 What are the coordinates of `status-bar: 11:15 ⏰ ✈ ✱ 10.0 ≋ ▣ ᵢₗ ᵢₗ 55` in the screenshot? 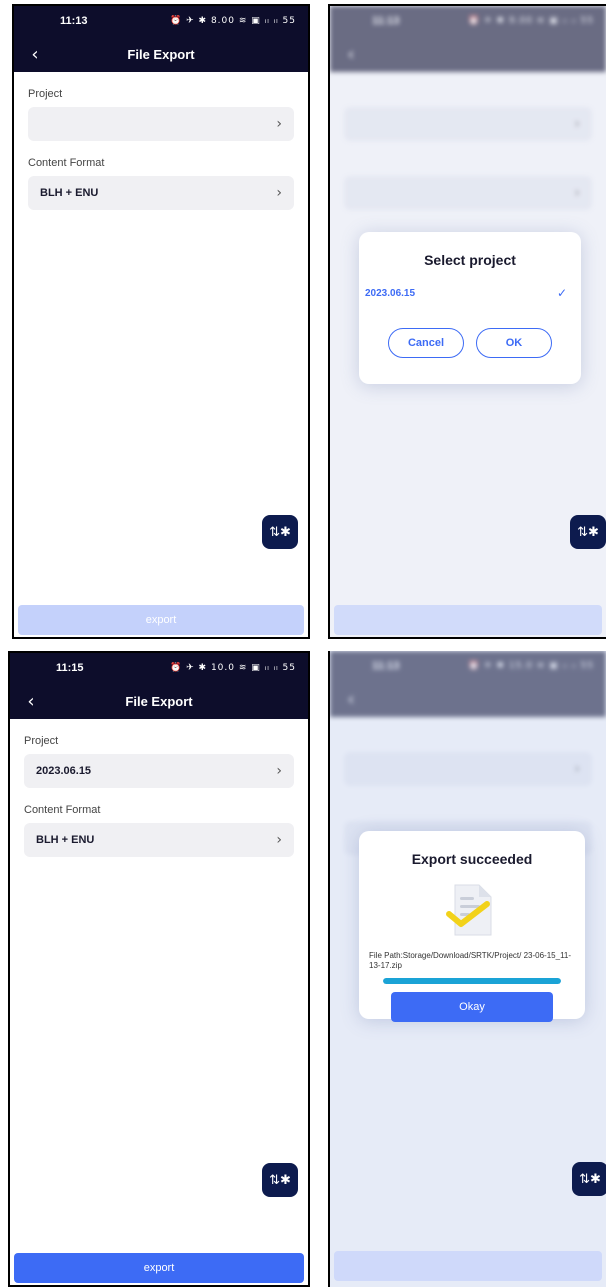 It's located at (159, 668).